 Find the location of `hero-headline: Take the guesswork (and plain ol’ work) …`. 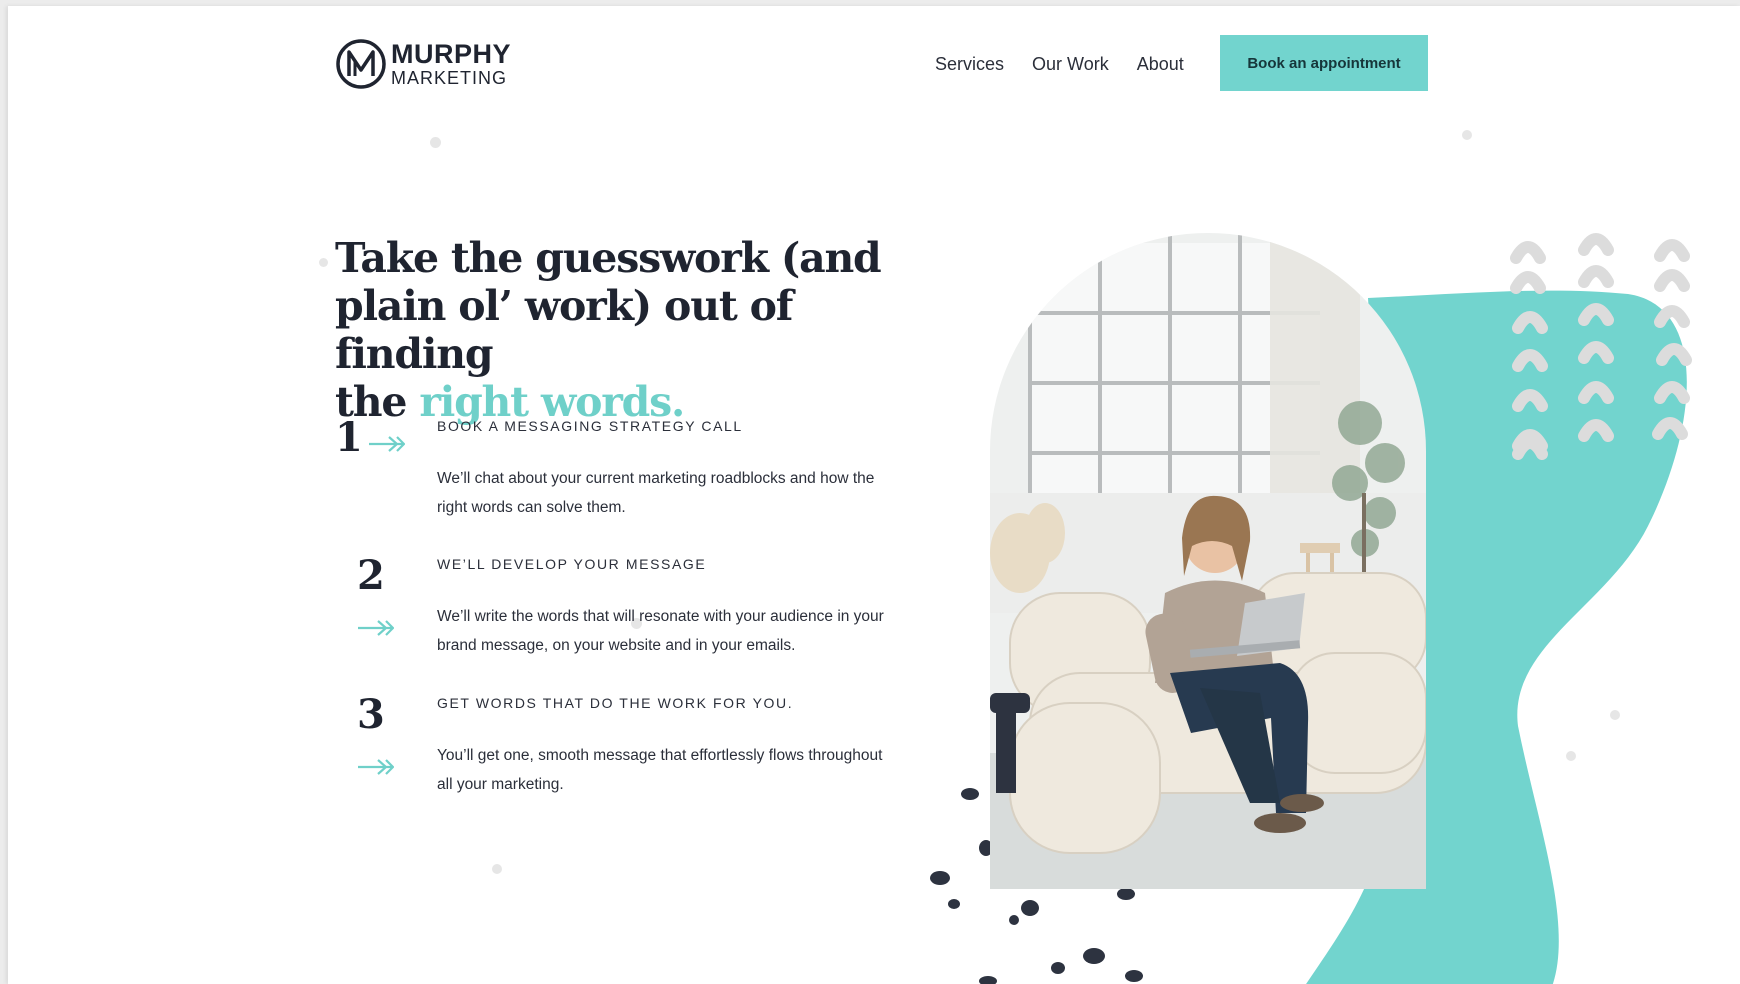

hero-headline: Take the guesswork (and plain ol’ work) … is located at coordinates (615, 330).